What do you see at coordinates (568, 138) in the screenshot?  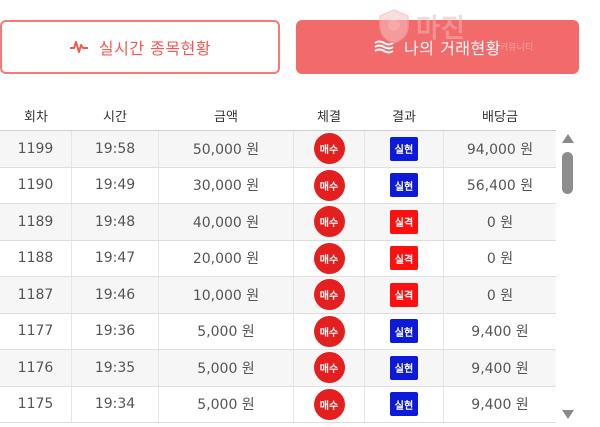 I see `scroll-up-arrow-icon` at bounding box center [568, 138].